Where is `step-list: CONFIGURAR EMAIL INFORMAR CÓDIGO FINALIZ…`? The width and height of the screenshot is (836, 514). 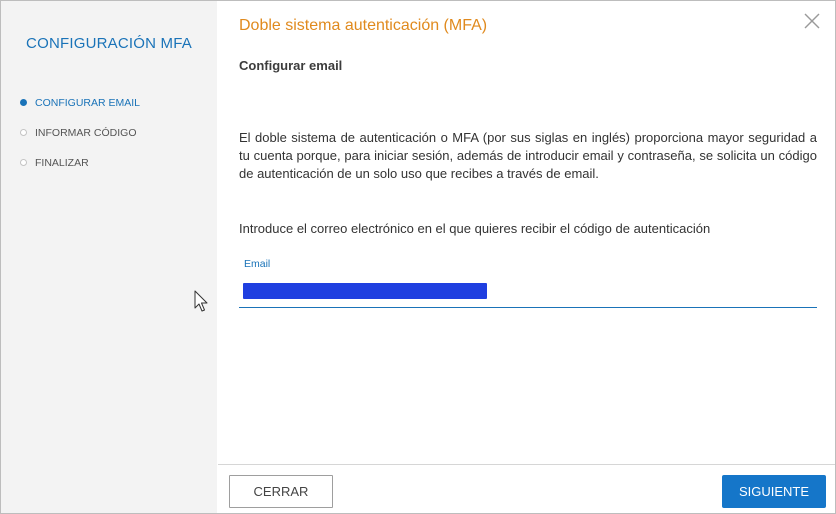 step-list: CONFIGURAR EMAIL INFORMAR CÓDIGO FINALIZ… is located at coordinates (80, 140).